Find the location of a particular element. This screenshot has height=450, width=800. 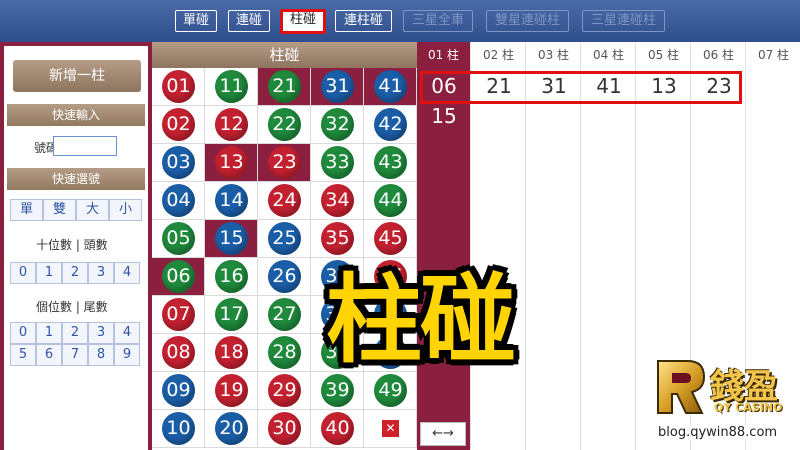

number-cell: 41 is located at coordinates (390, 87).